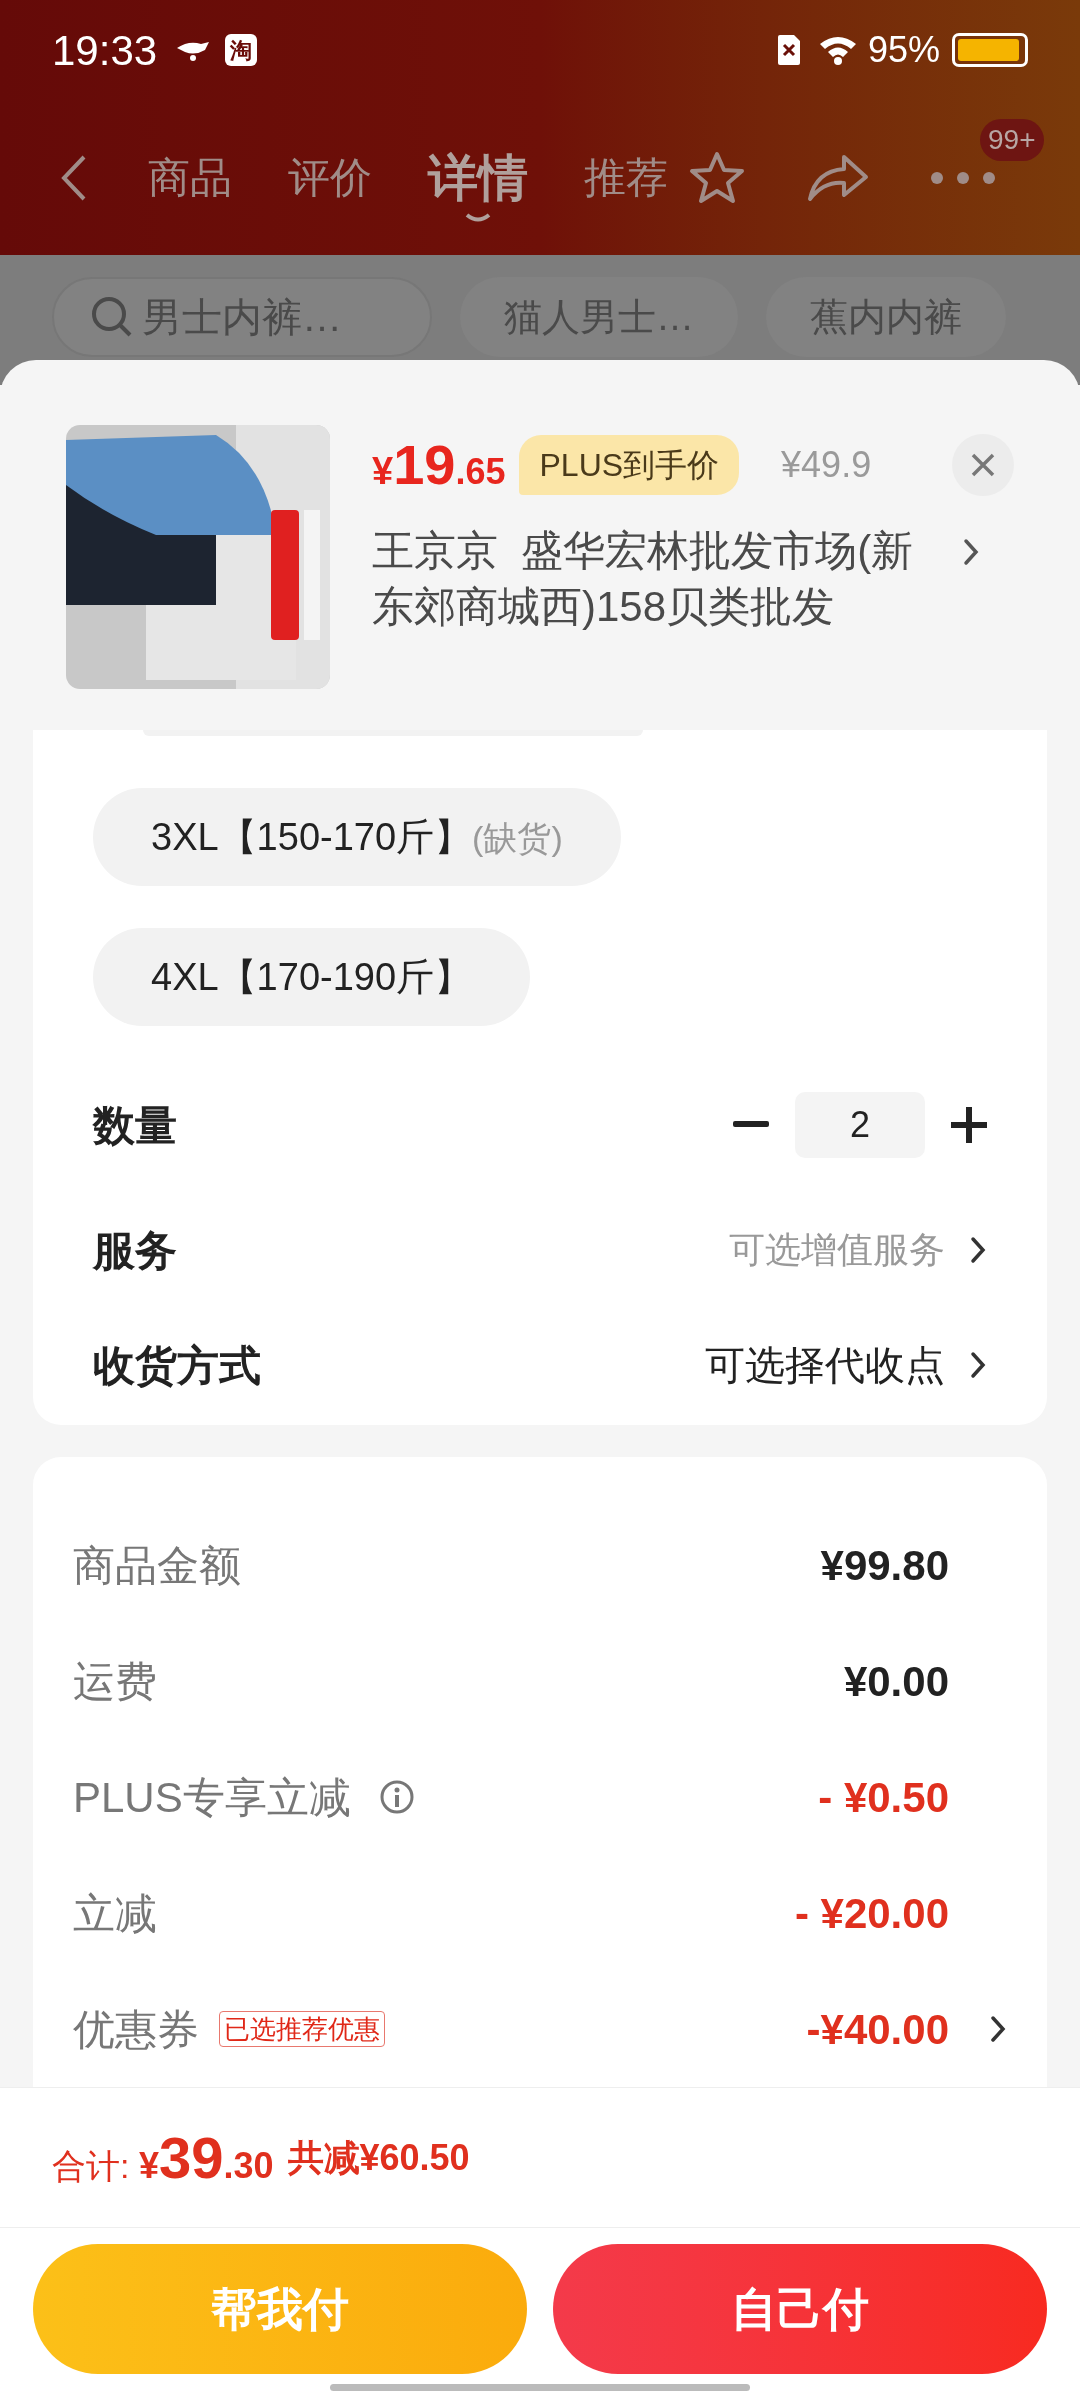 This screenshot has width=1080, height=2400. Describe the element at coordinates (357, 837) in the screenshot. I see `size-option: 3XL【150-170斤】(缺货)` at that location.